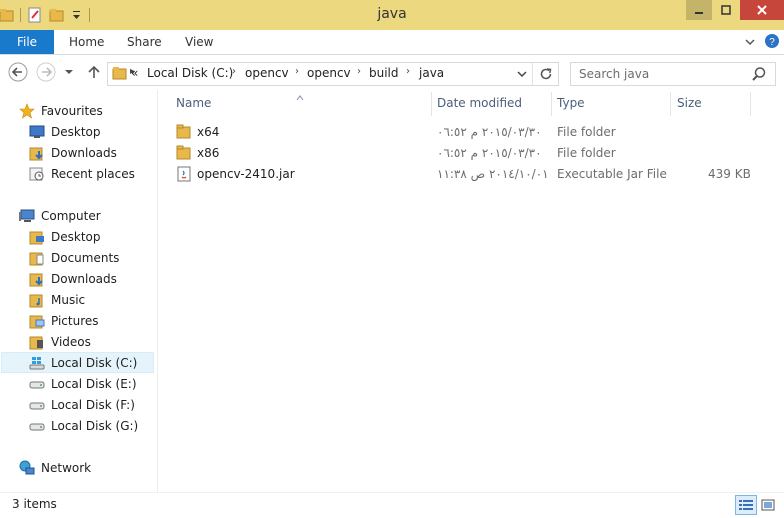 The height and width of the screenshot is (518, 784). I want to click on column-header-size: Size, so click(689, 103).